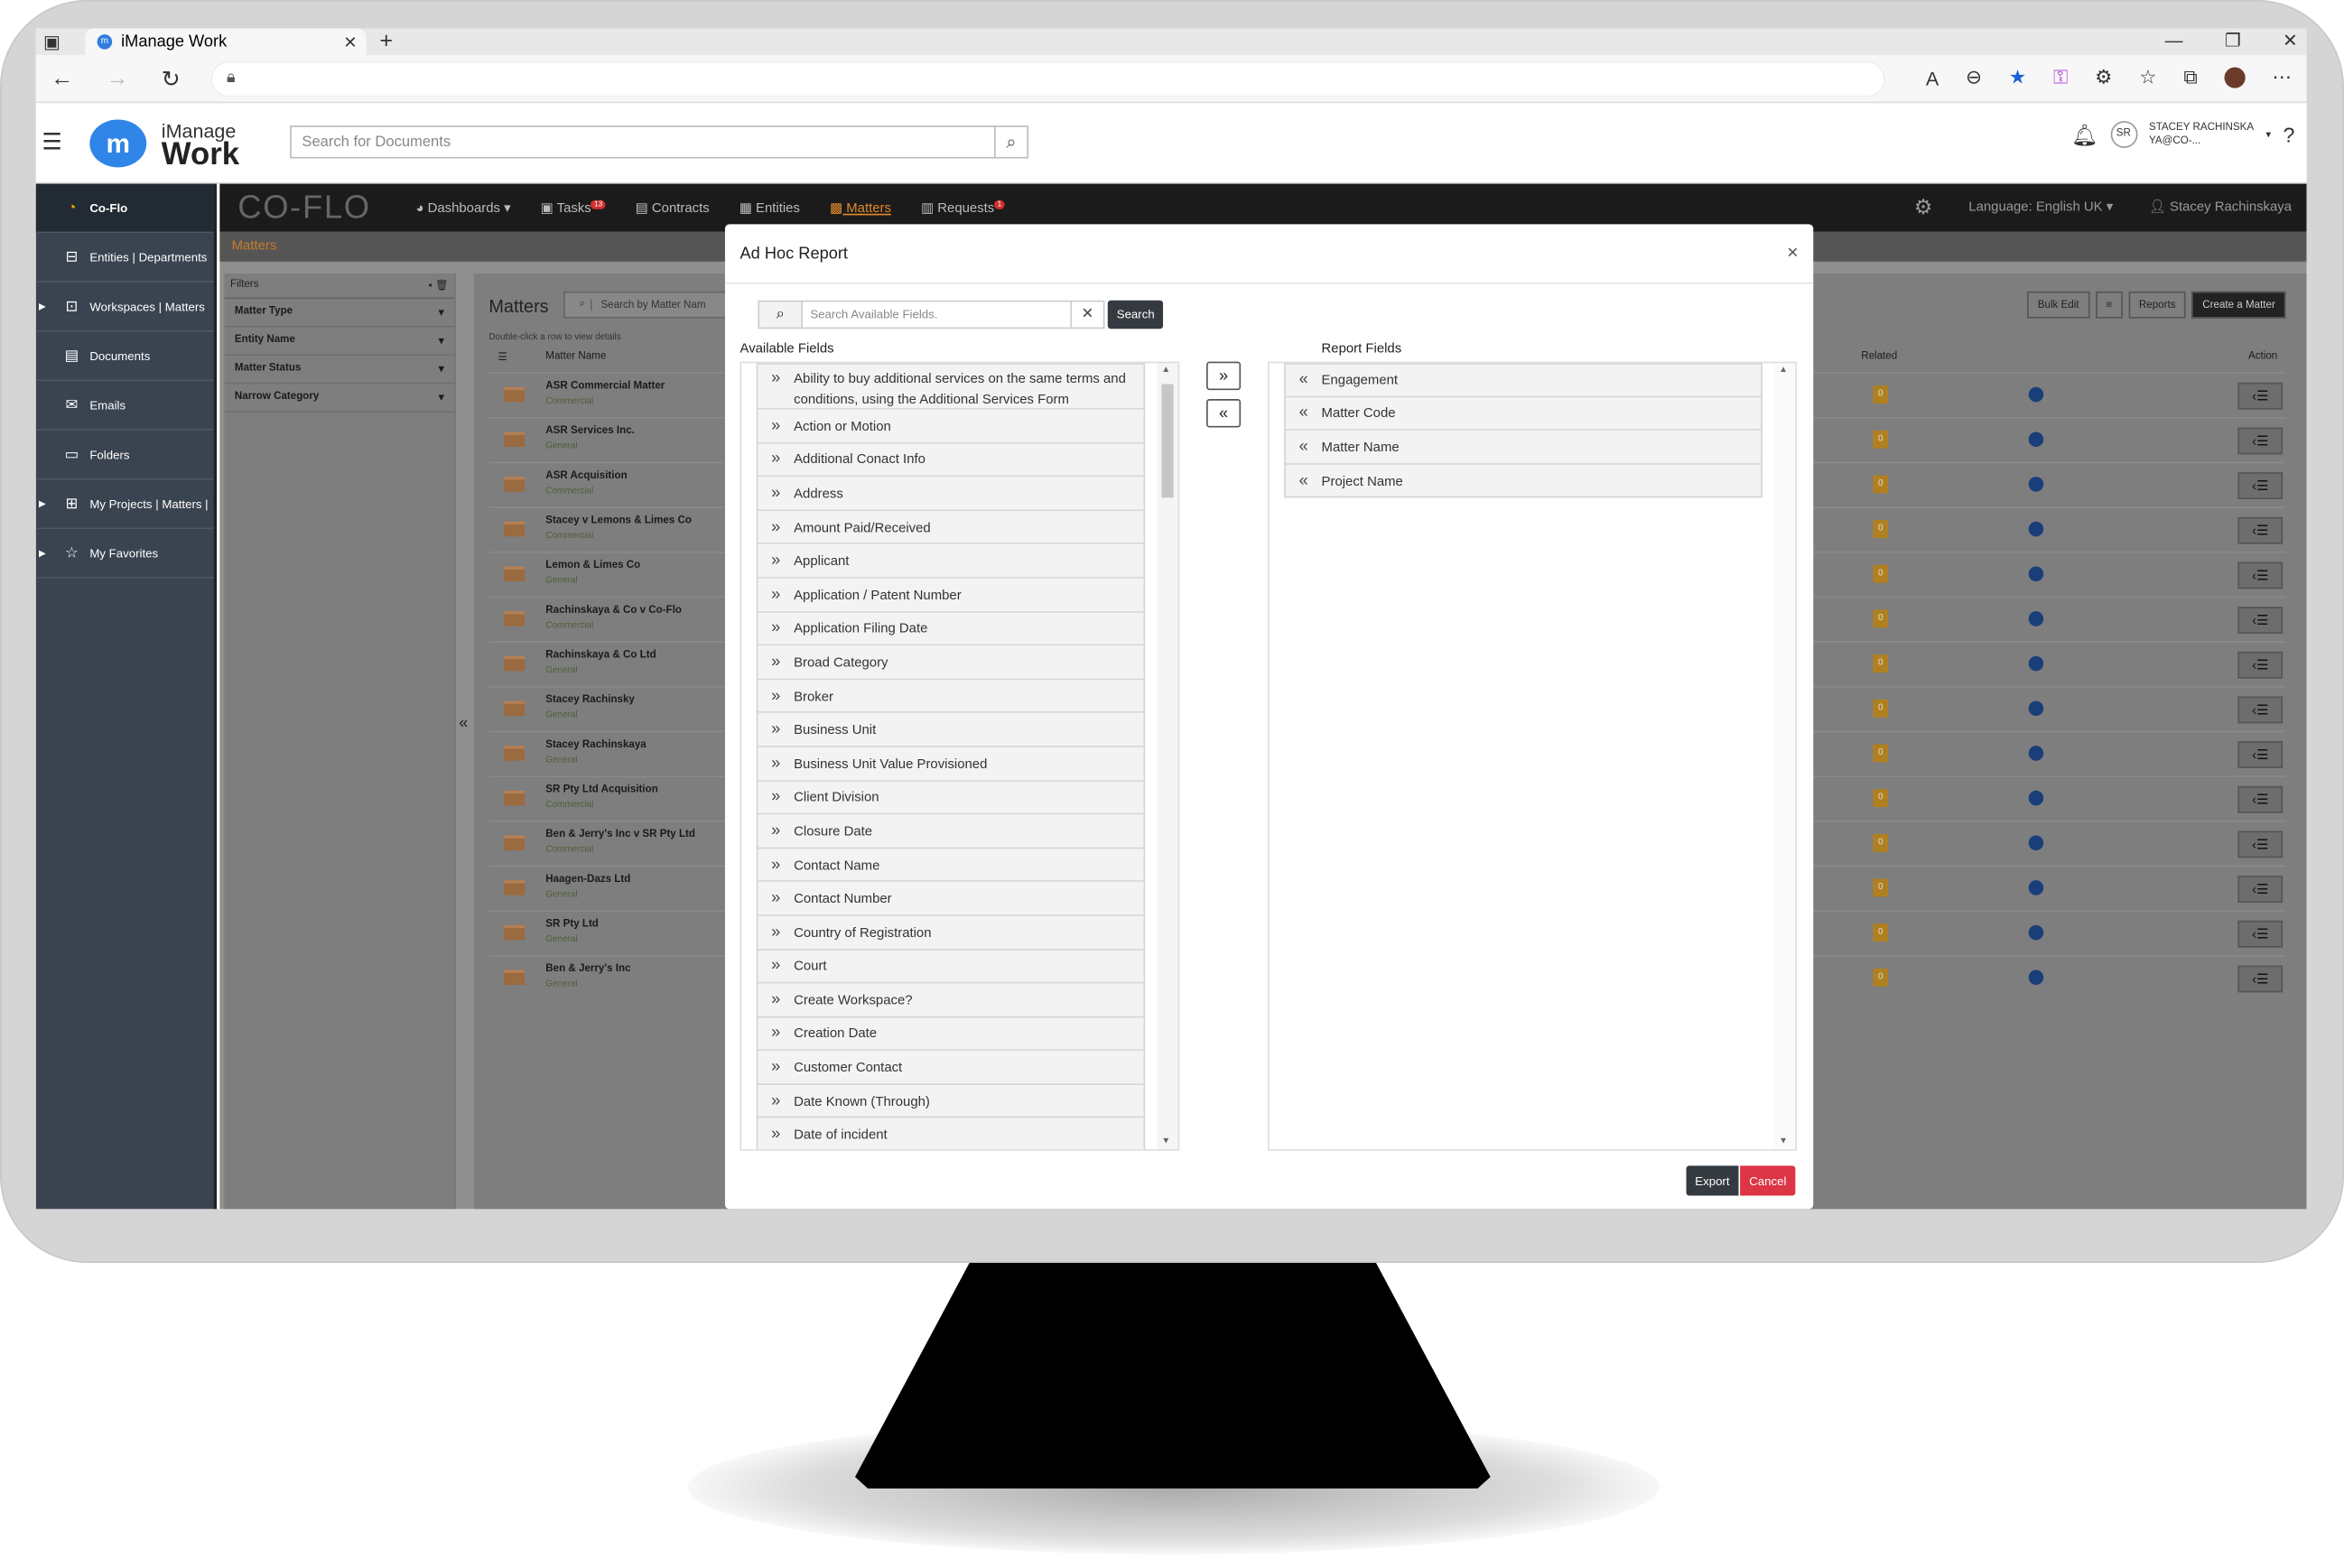  I want to click on available-field-item: » Closure Date, so click(951, 831).